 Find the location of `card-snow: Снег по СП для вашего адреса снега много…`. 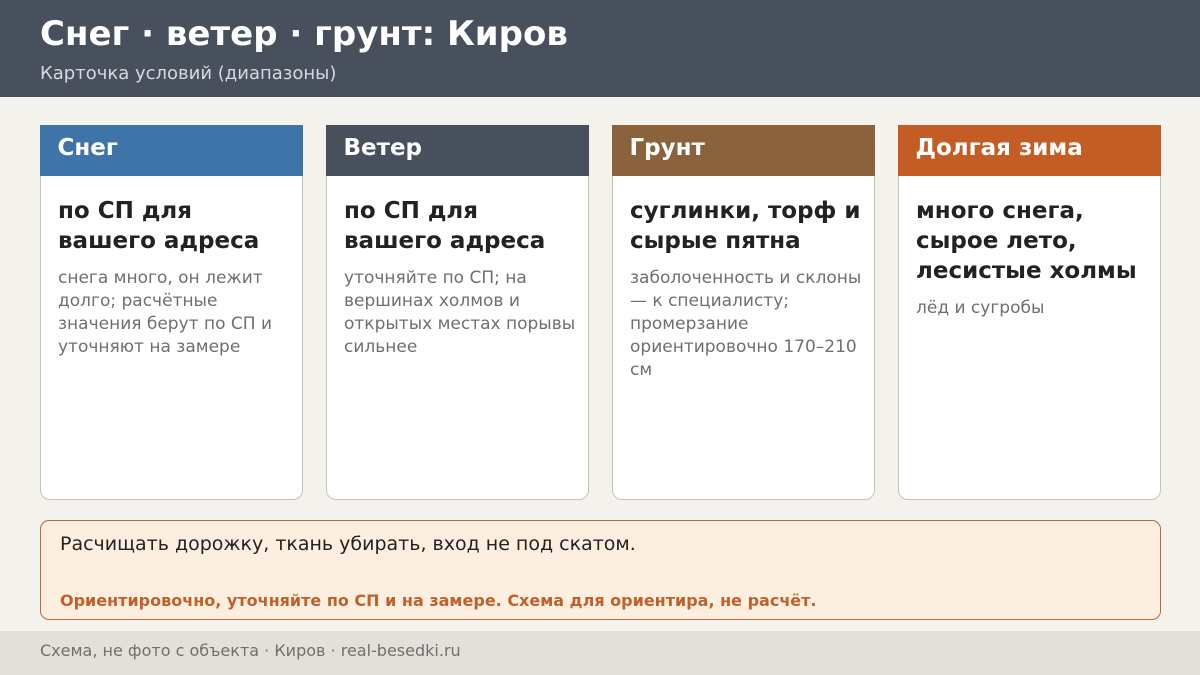

card-snow: Снег по СП для вашего адреса снега много… is located at coordinates (171, 312).